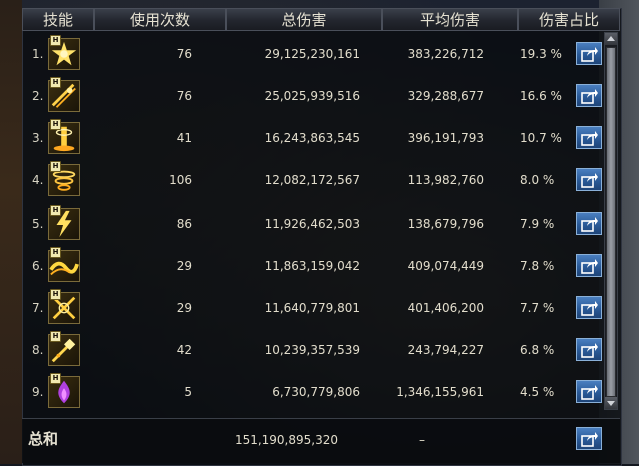 This screenshot has height=466, width=639. What do you see at coordinates (38, 54) in the screenshot?
I see `rank-number: 1.` at bounding box center [38, 54].